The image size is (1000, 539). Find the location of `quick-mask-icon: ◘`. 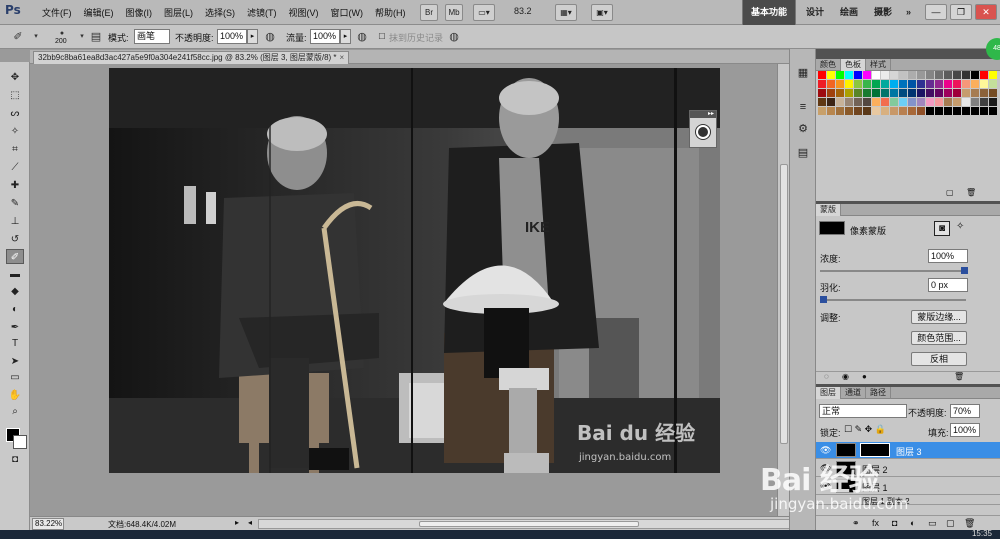

quick-mask-icon: ◘ is located at coordinates (15, 459).